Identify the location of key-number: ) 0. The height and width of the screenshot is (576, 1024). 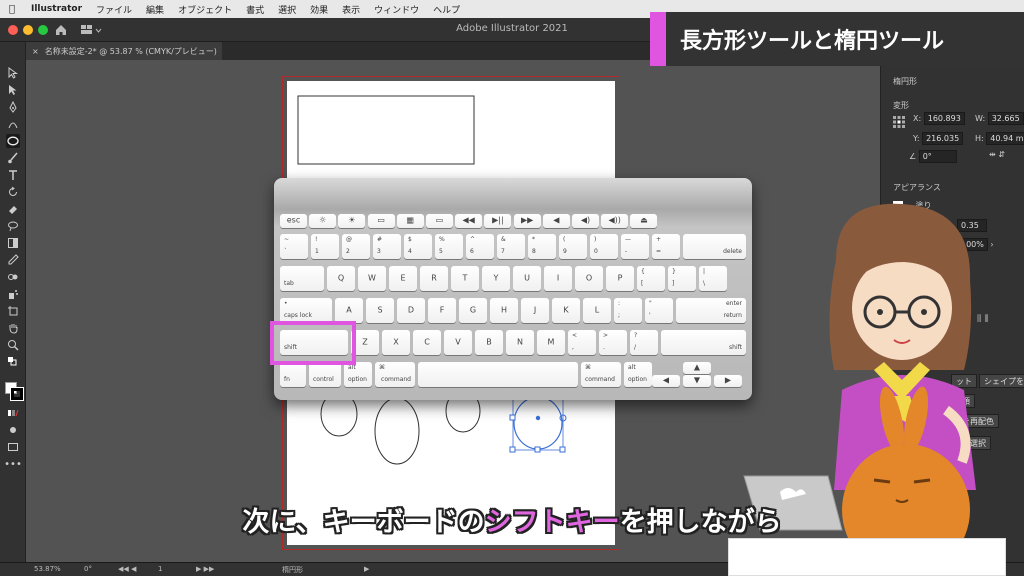
(604, 246).